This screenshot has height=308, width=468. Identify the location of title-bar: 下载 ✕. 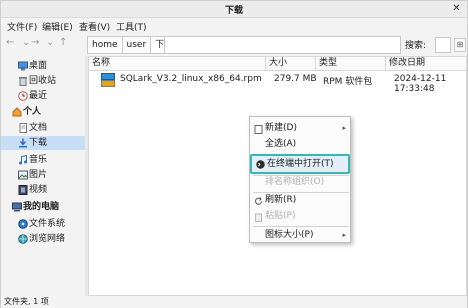
(234, 9).